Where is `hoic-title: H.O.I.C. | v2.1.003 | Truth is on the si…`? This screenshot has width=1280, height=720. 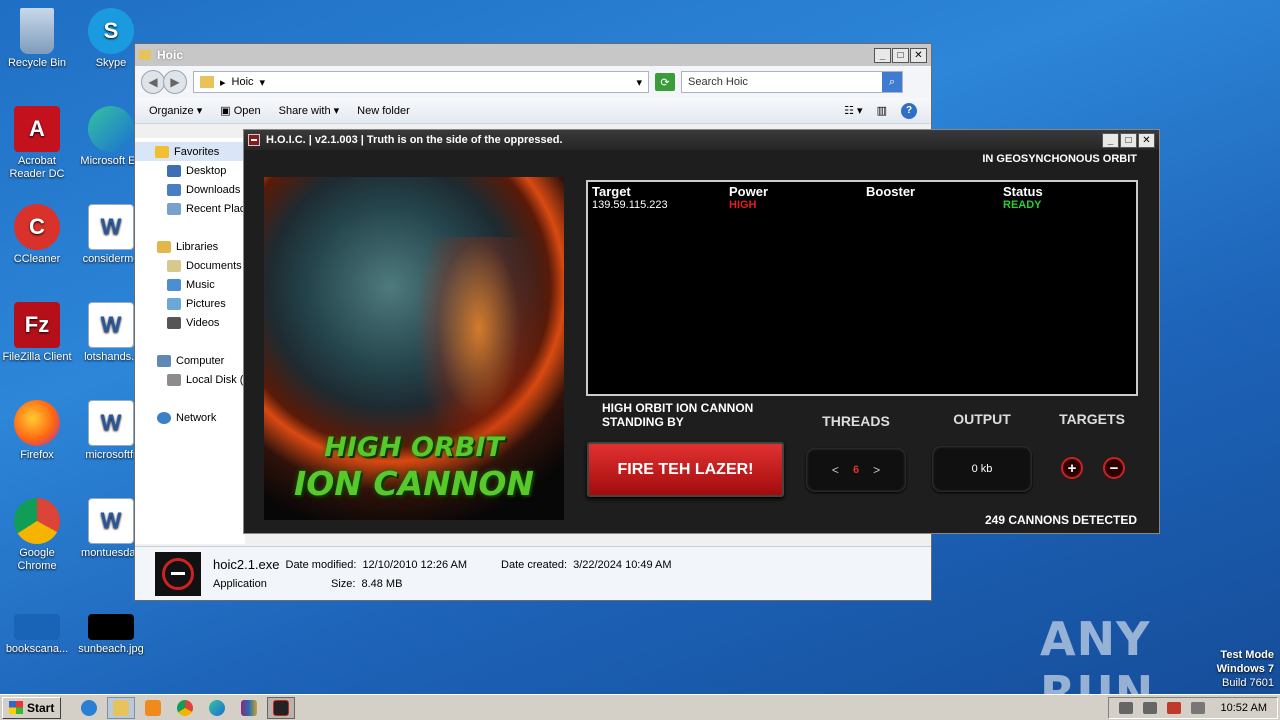 hoic-title: H.O.I.C. | v2.1.003 | Truth is on the si… is located at coordinates (414, 140).